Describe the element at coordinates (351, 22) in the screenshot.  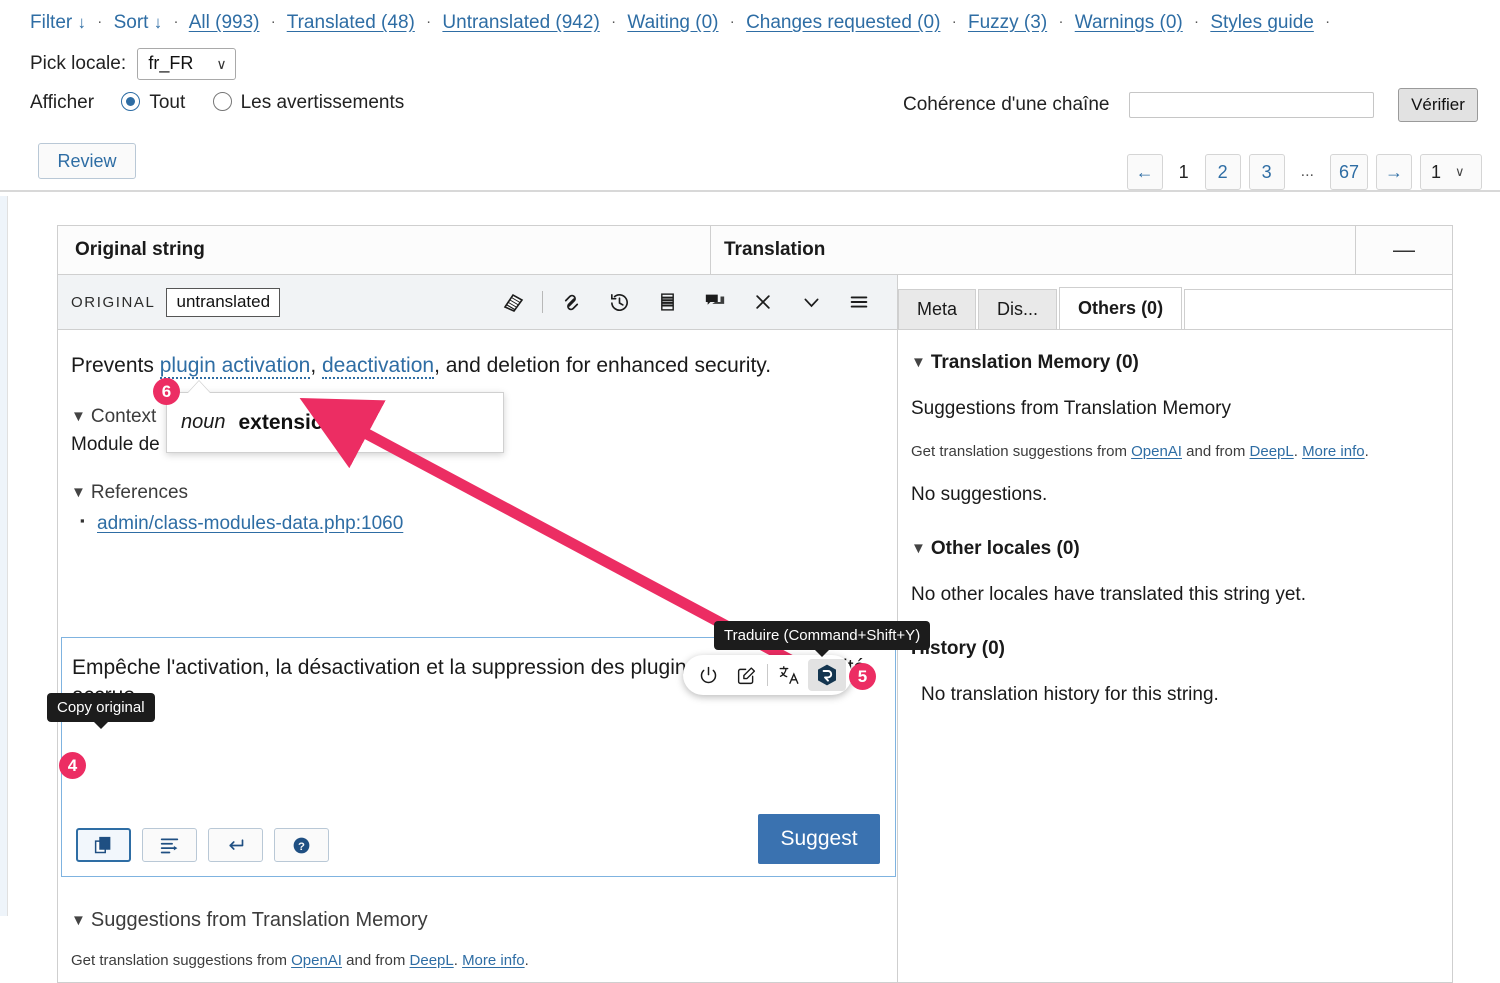
I see `filter-link-translated: Translated (48)` at that location.